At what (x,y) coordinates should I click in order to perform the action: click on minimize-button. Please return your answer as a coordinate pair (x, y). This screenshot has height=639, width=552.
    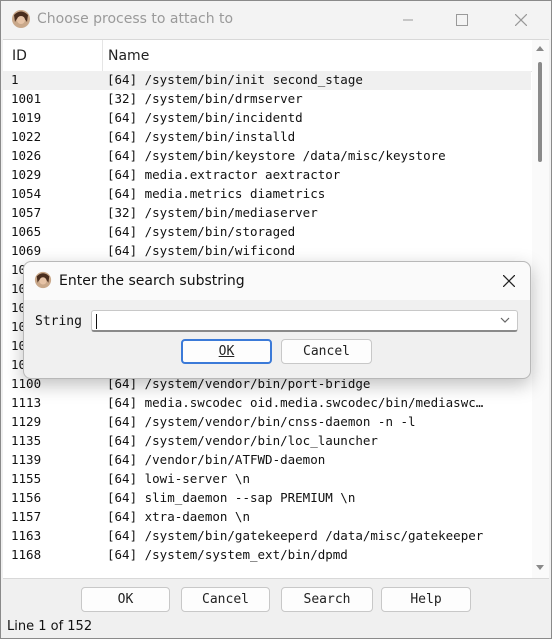
    Looking at the image, I should click on (408, 20).